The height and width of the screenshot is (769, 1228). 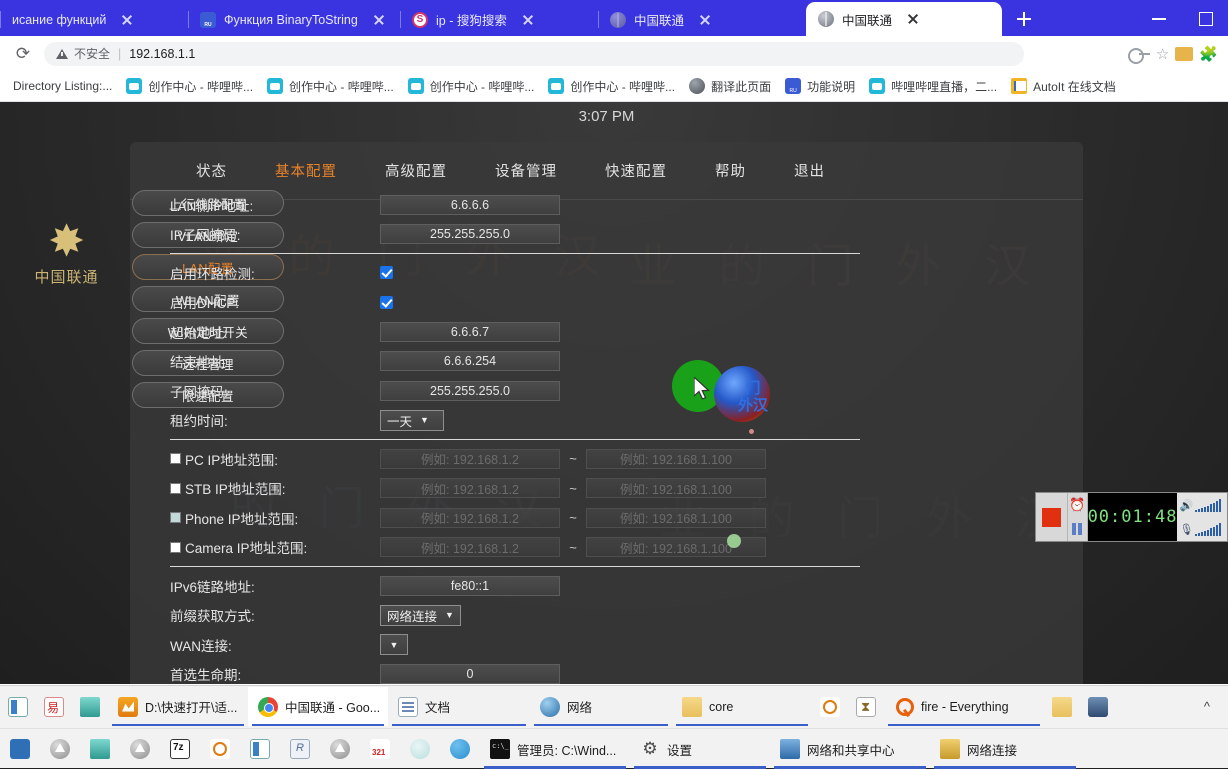 What do you see at coordinates (830, 706) in the screenshot?
I see `taskbar-item-search-file` at bounding box center [830, 706].